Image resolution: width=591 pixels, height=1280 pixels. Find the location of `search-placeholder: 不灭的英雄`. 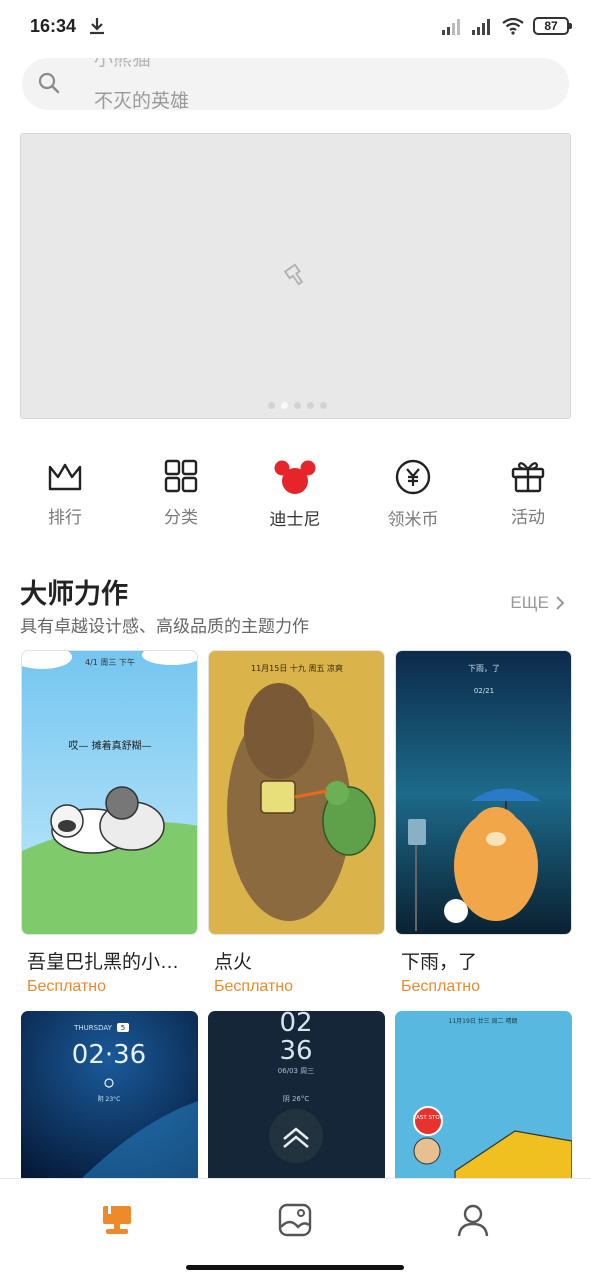

search-placeholder: 不灭的英雄 is located at coordinates (142, 100).